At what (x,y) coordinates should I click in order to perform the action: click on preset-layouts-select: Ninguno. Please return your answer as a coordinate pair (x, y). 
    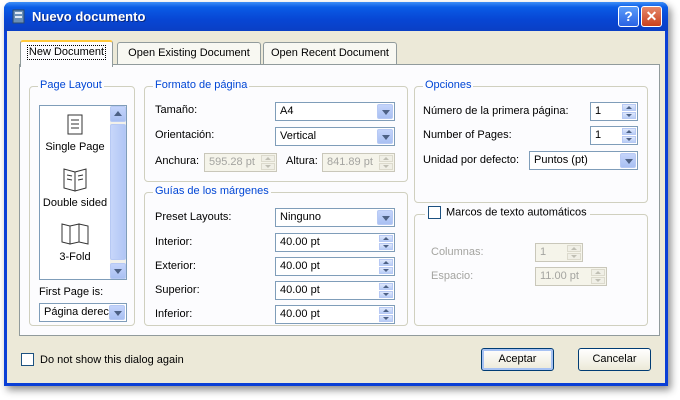
    Looking at the image, I should click on (335, 217).